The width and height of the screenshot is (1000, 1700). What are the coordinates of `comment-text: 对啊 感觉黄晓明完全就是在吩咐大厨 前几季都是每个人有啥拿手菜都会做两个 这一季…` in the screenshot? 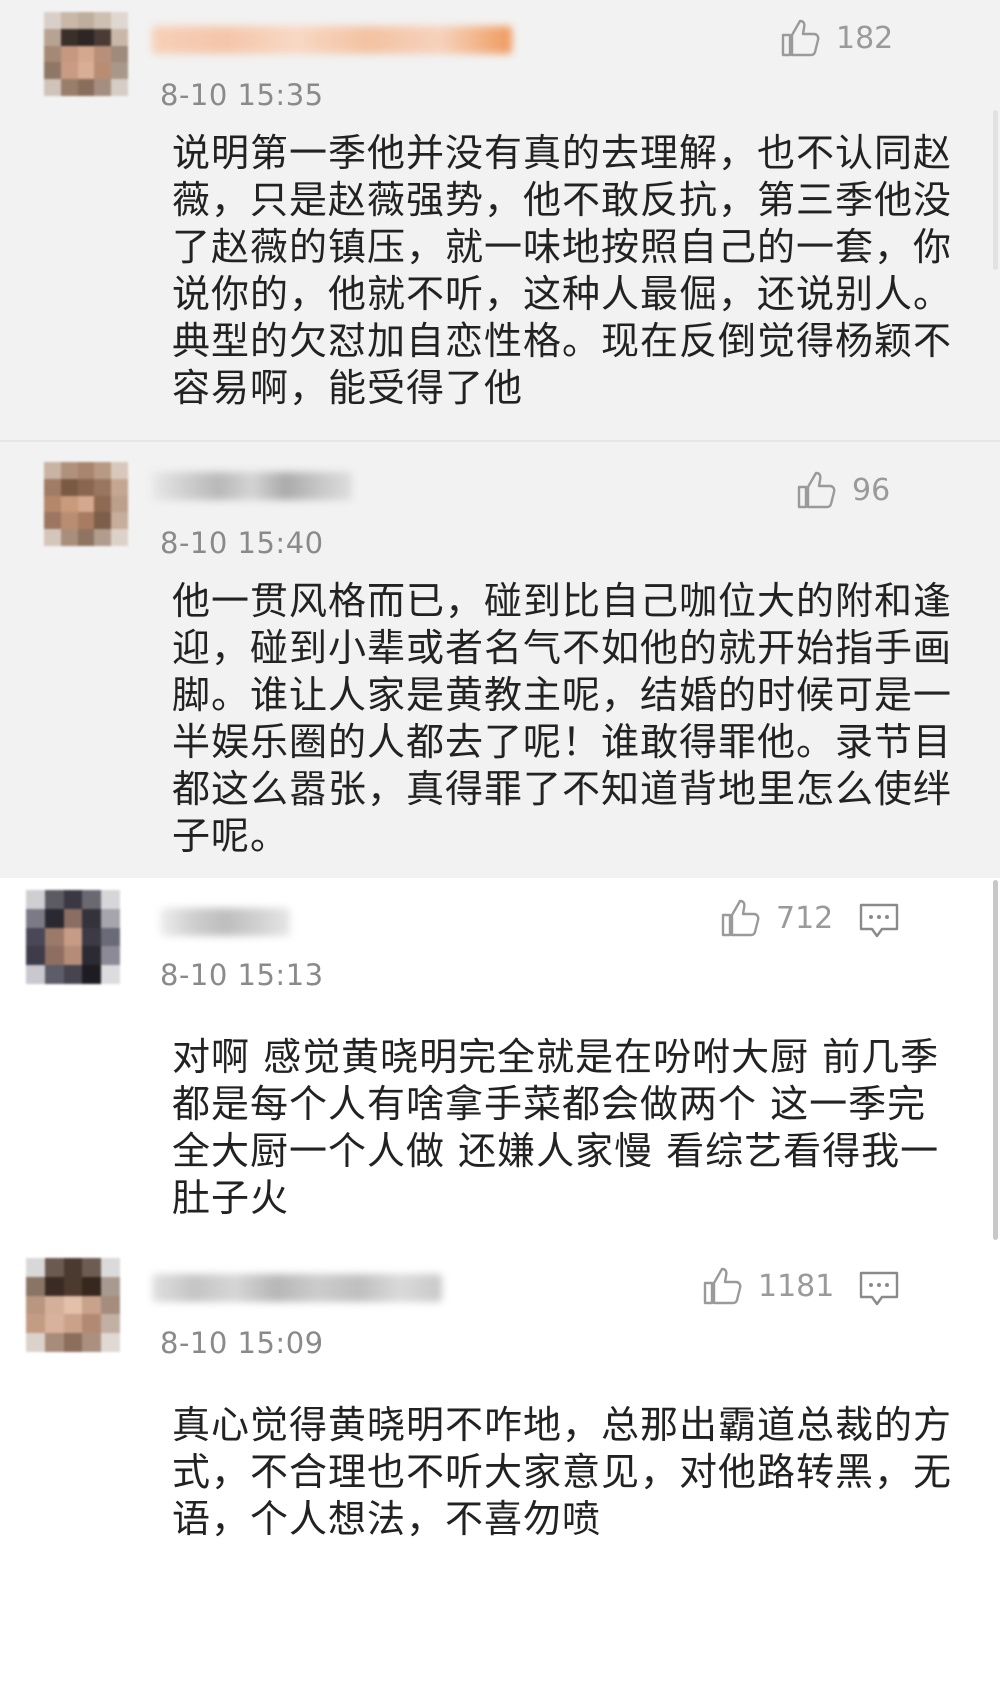 It's located at (556, 1127).